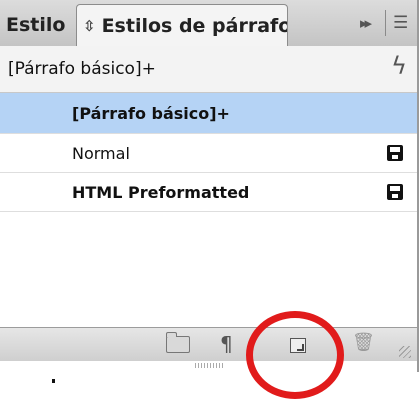  What do you see at coordinates (385, 23) in the screenshot?
I see `tab-separator` at bounding box center [385, 23].